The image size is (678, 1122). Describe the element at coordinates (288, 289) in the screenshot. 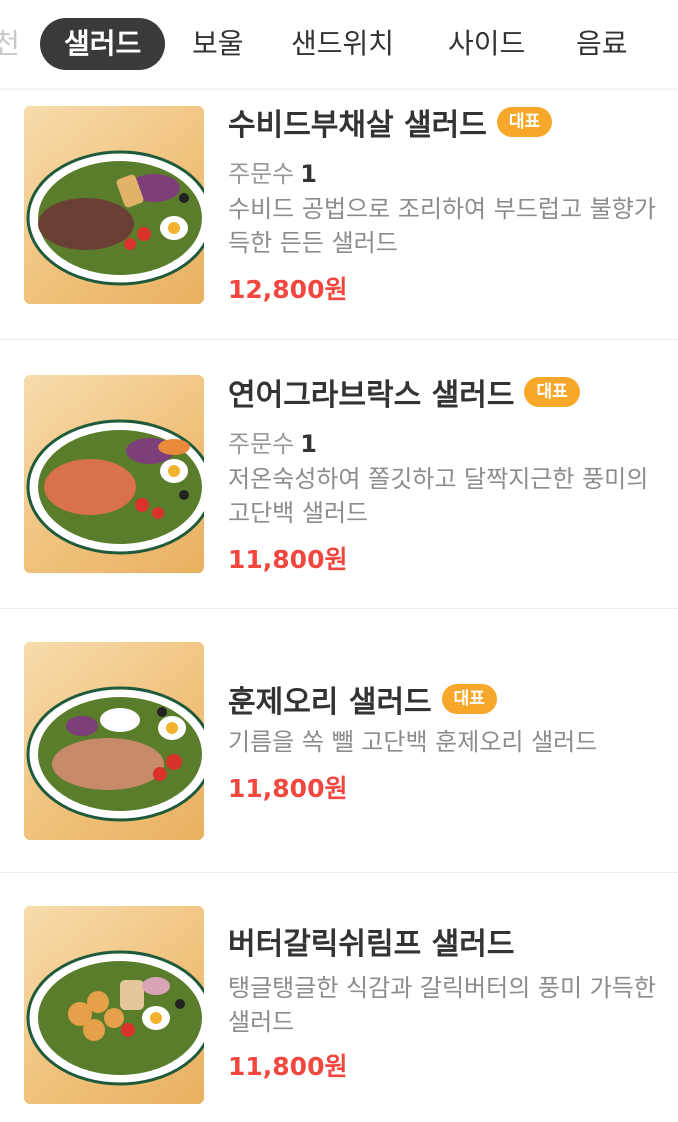

I see `menu-item-price: 12,800원` at that location.